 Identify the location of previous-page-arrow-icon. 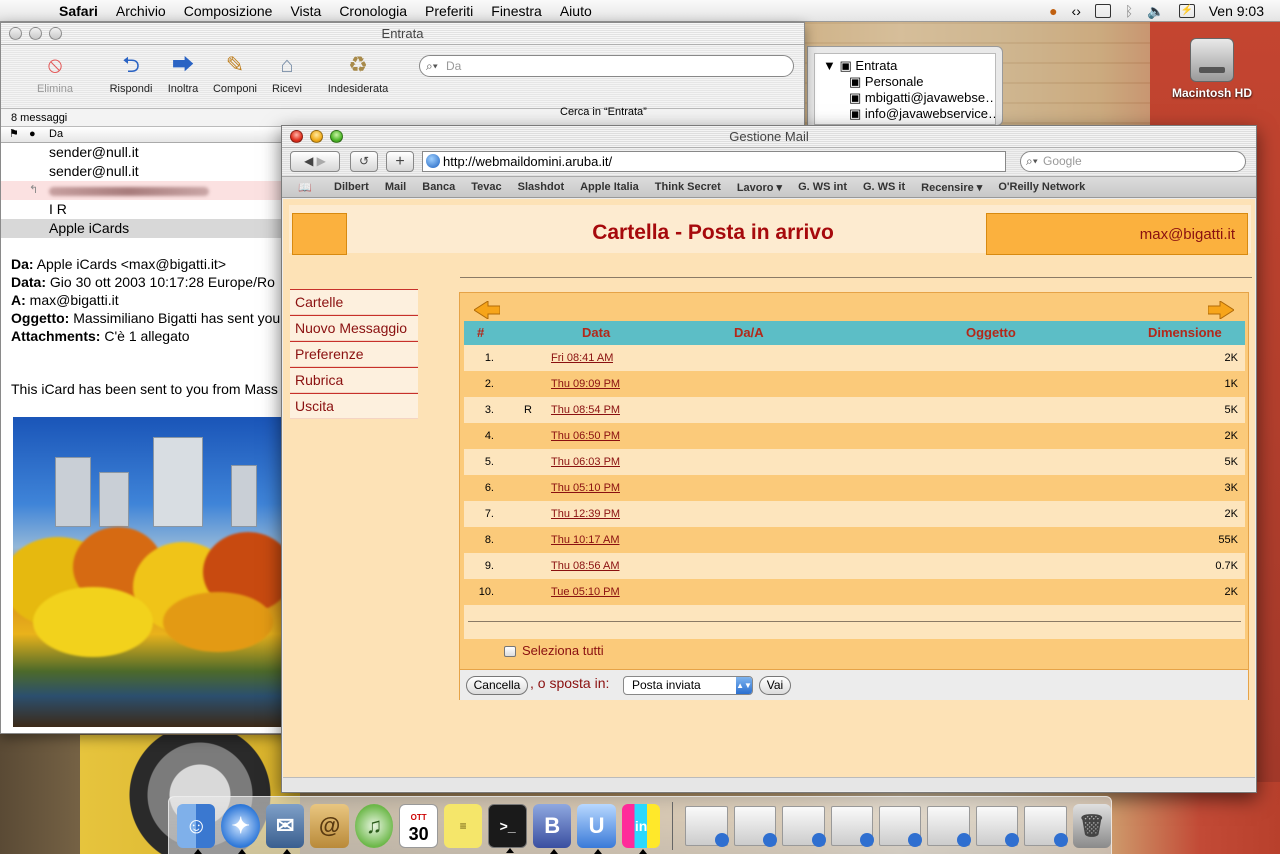
(487, 310).